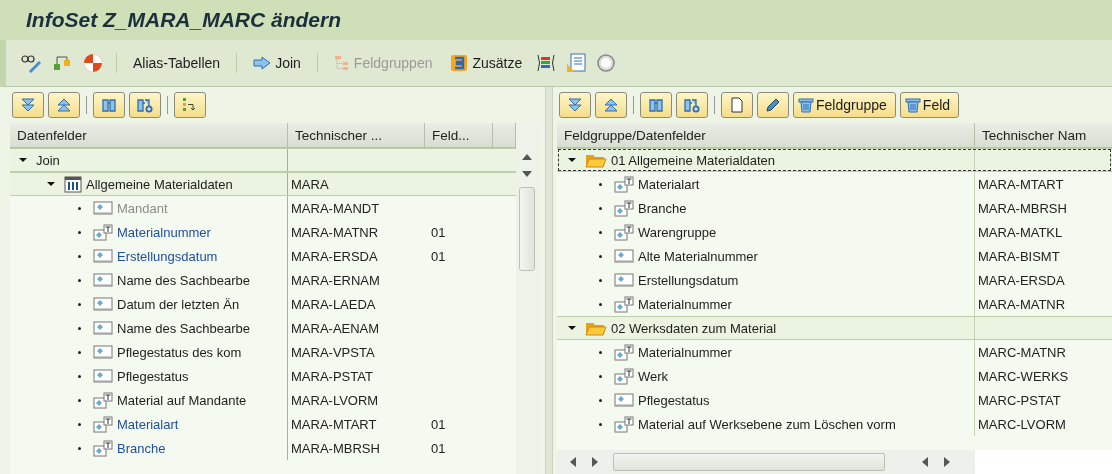 This screenshot has height=474, width=1112. What do you see at coordinates (1022, 352) in the screenshot?
I see `technical-name: MARC-MATNR` at bounding box center [1022, 352].